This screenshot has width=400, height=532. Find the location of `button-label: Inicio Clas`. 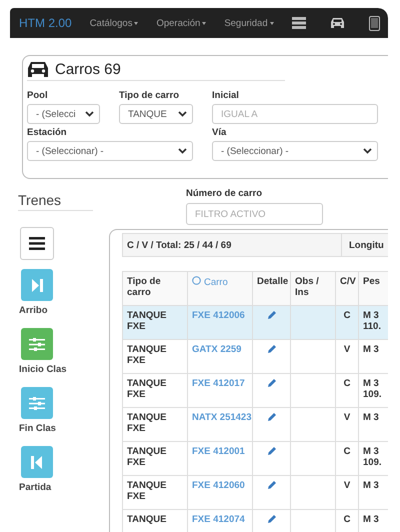

button-label: Inicio Clas is located at coordinates (43, 369).